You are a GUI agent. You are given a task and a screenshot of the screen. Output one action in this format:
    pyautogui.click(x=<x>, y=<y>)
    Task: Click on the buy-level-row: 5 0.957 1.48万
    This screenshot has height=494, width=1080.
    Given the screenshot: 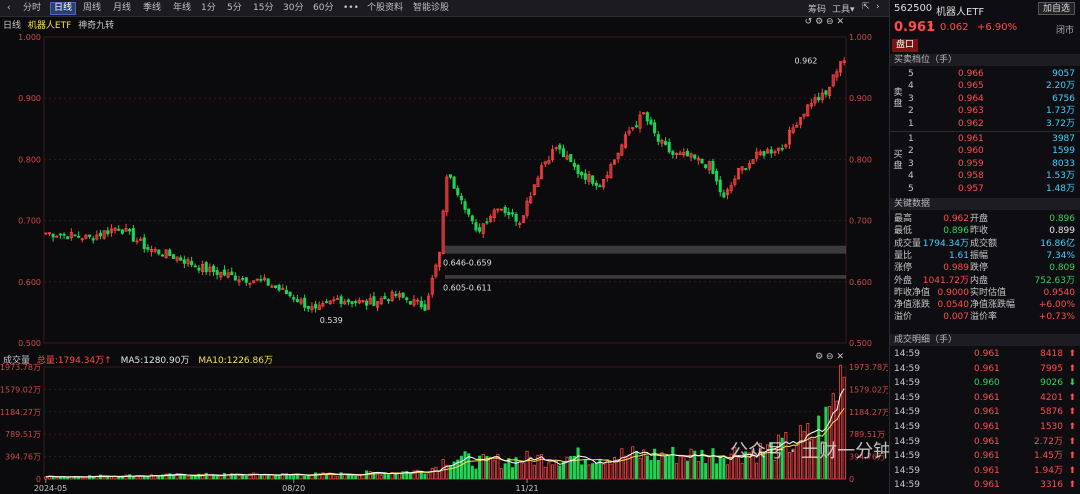 What is the action you would take?
    pyautogui.click(x=985, y=189)
    